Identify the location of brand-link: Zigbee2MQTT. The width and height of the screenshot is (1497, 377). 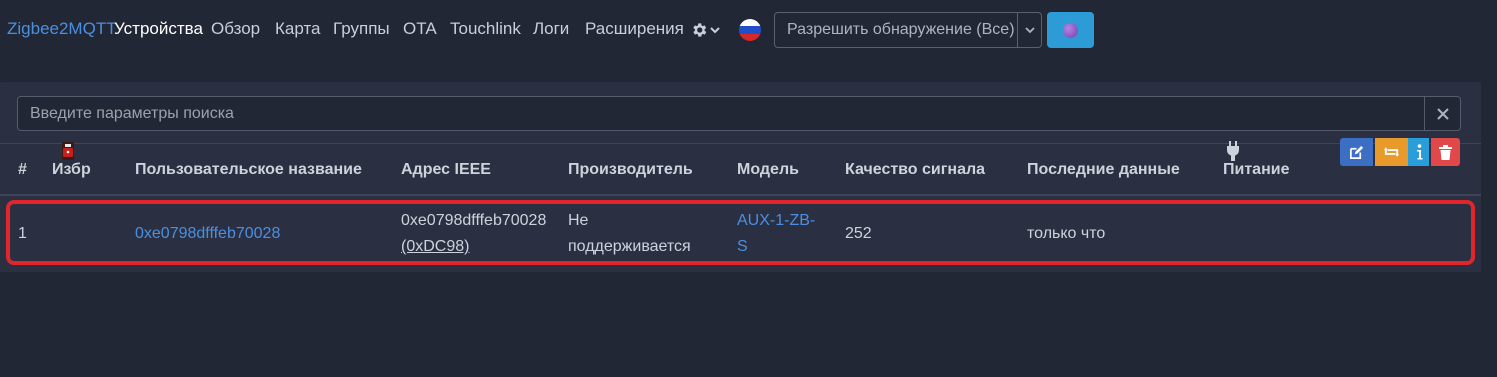
(62, 29).